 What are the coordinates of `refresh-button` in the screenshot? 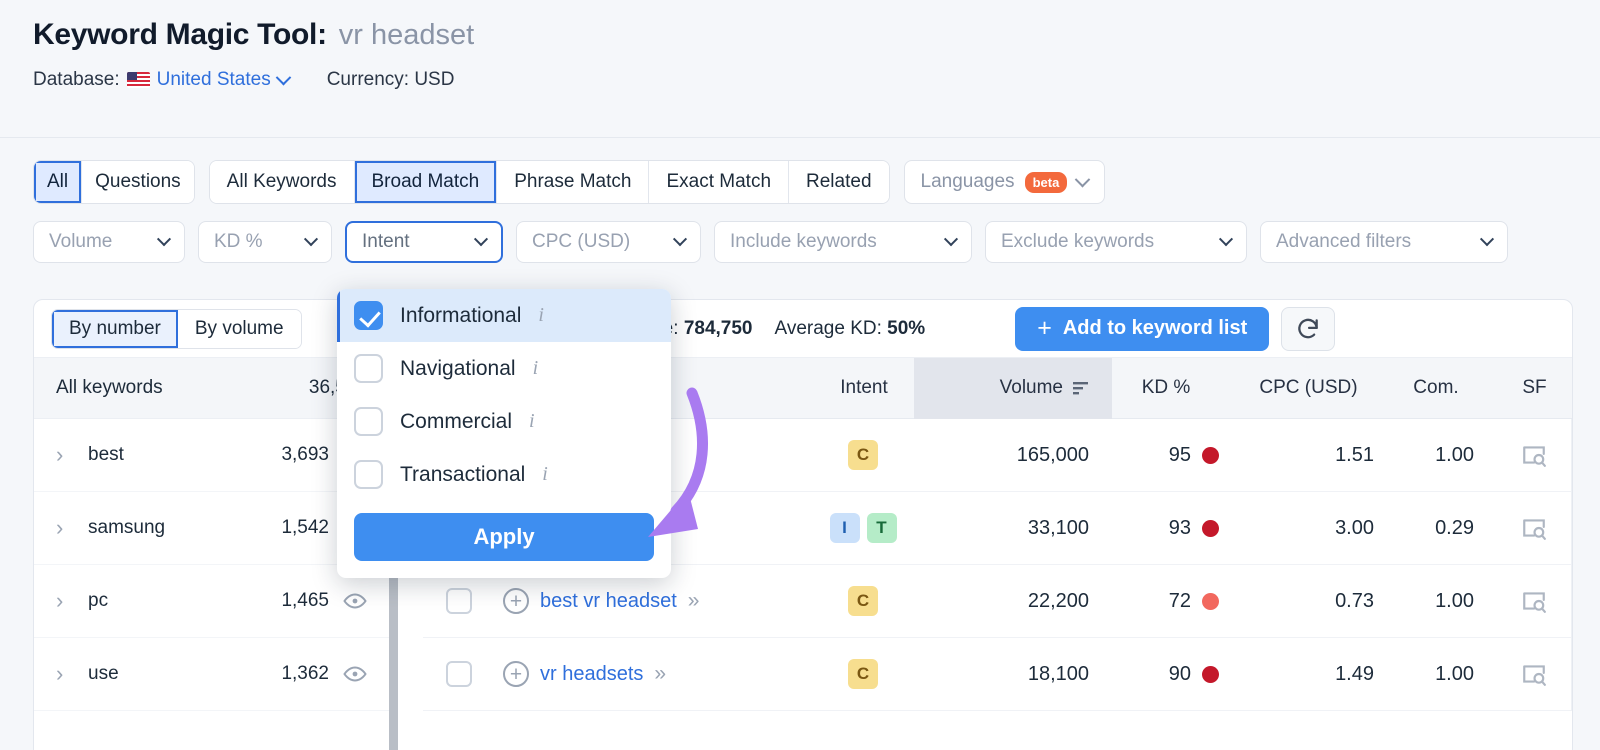 It's located at (1308, 328).